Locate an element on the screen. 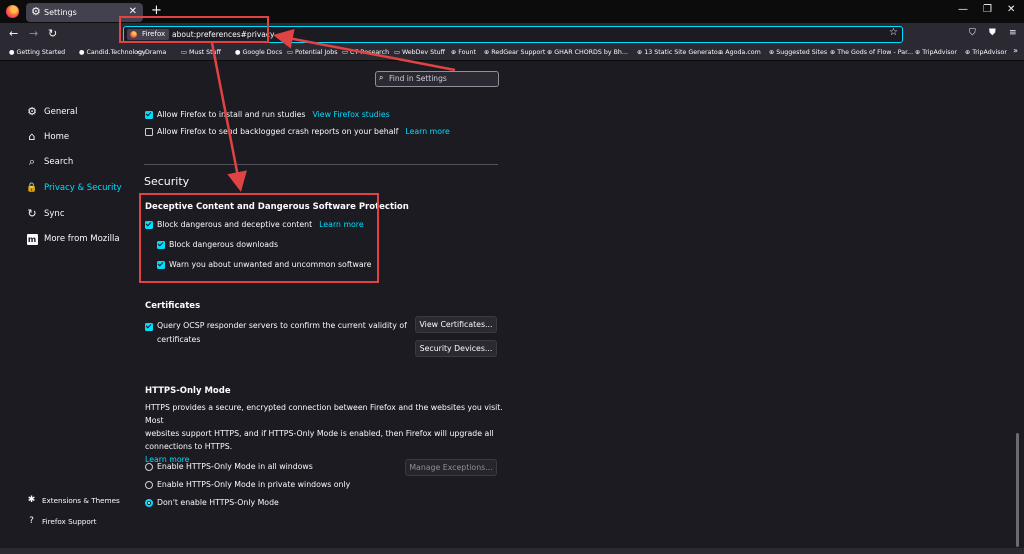  annotation-arrow-to-security is located at coordinates (228, 117).